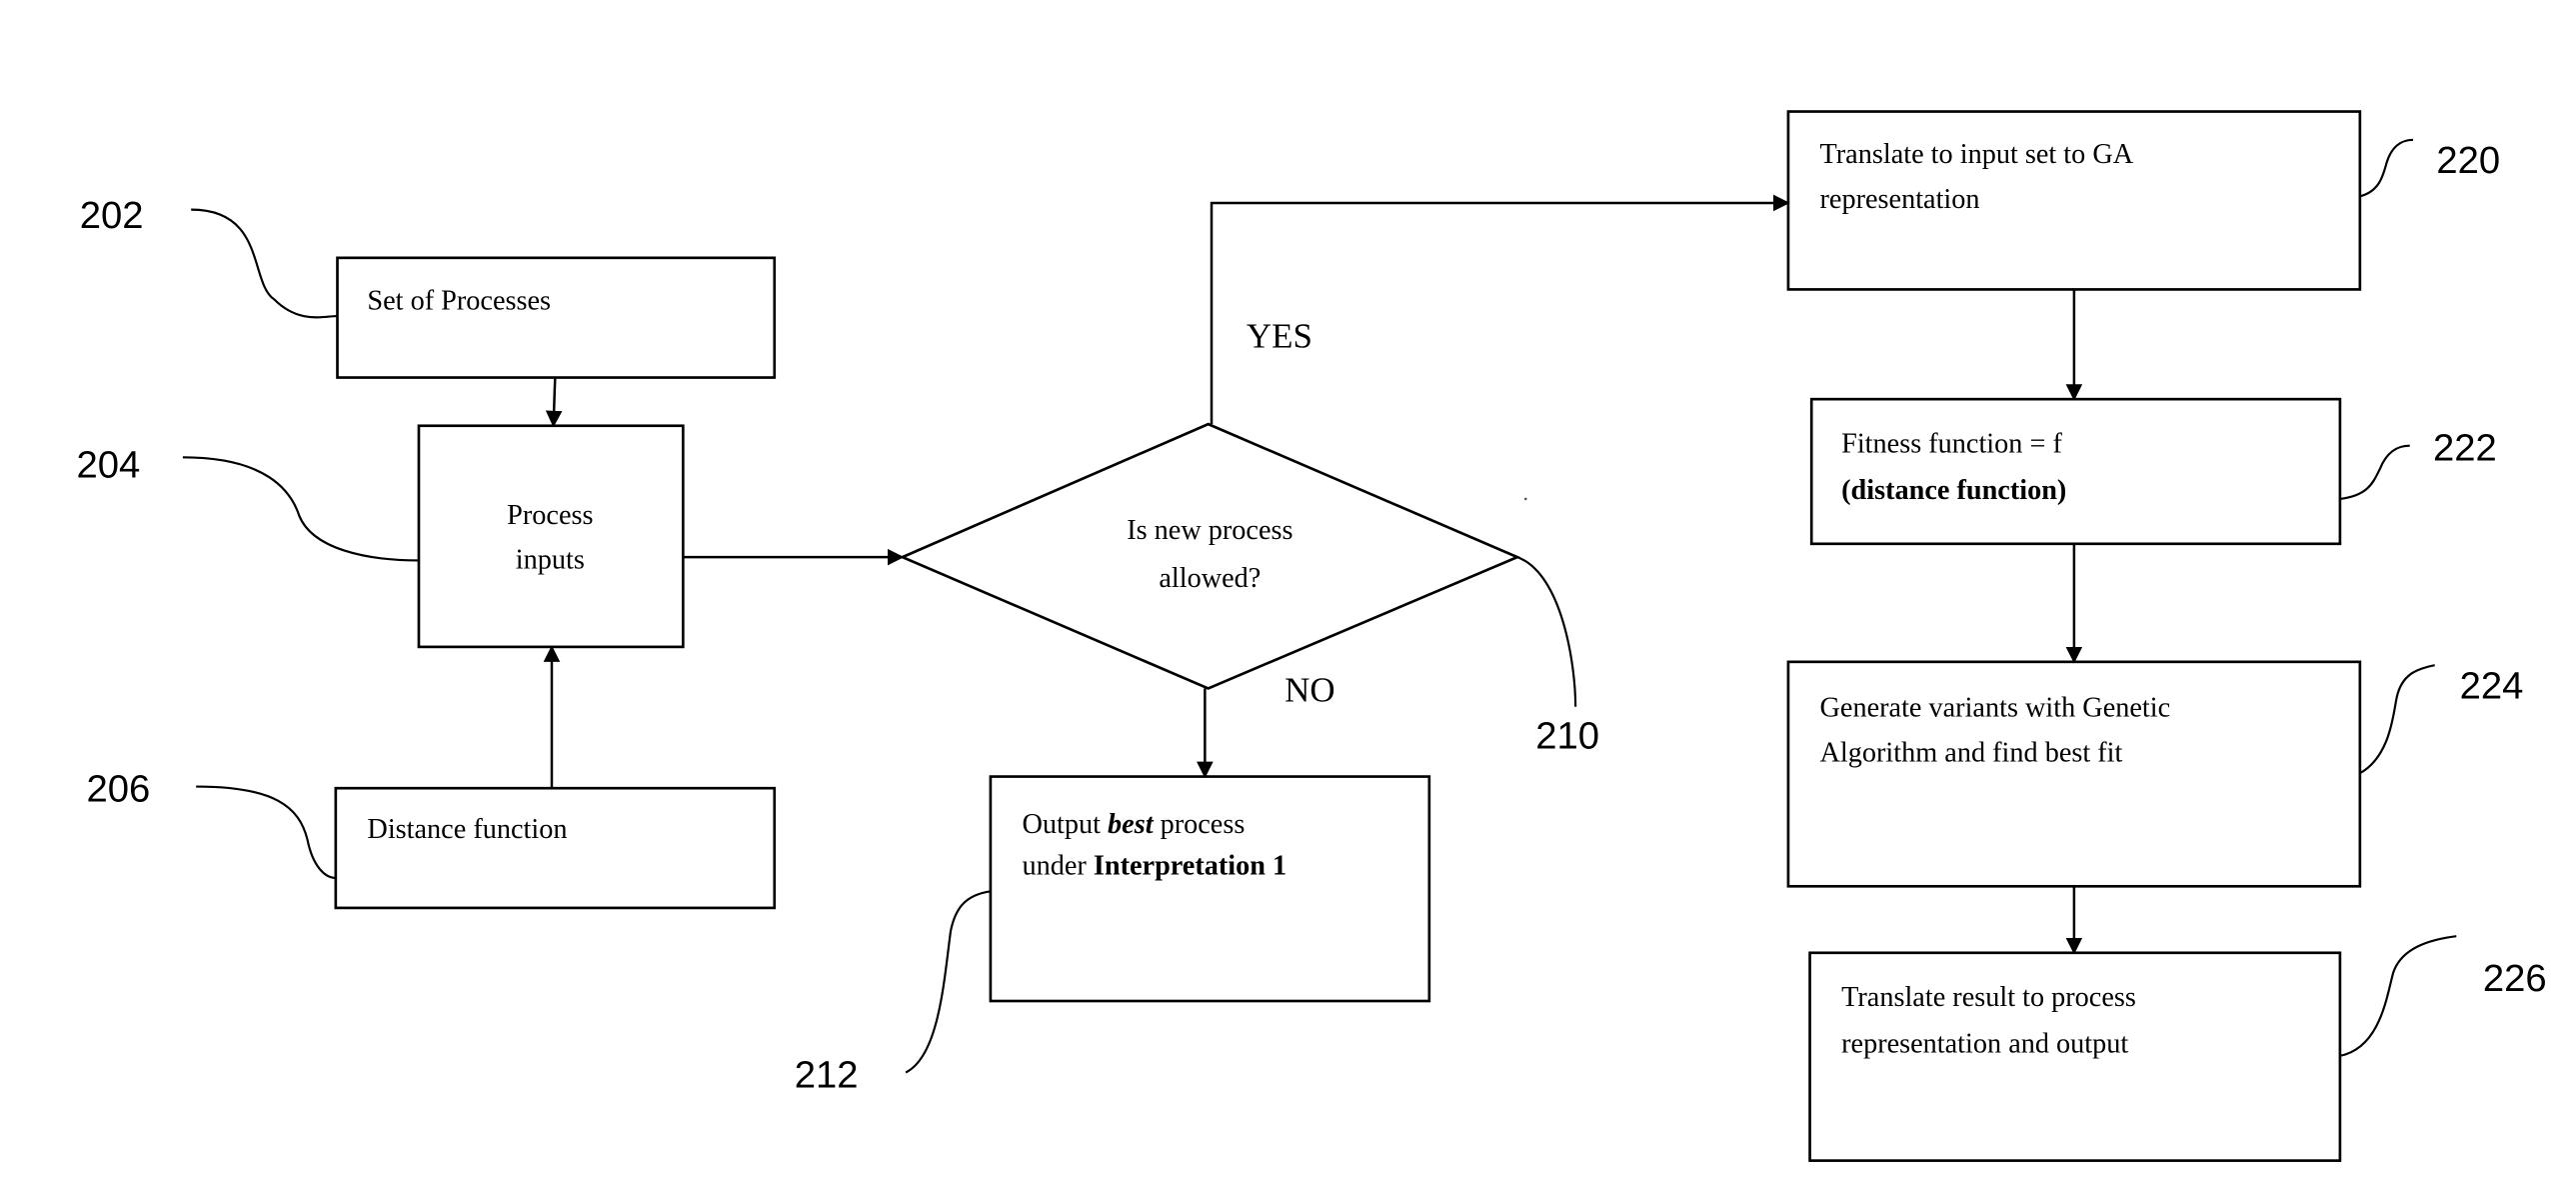 The image size is (2576, 1199). I want to click on node-text: Generate variants with Genetic, so click(1996, 708).